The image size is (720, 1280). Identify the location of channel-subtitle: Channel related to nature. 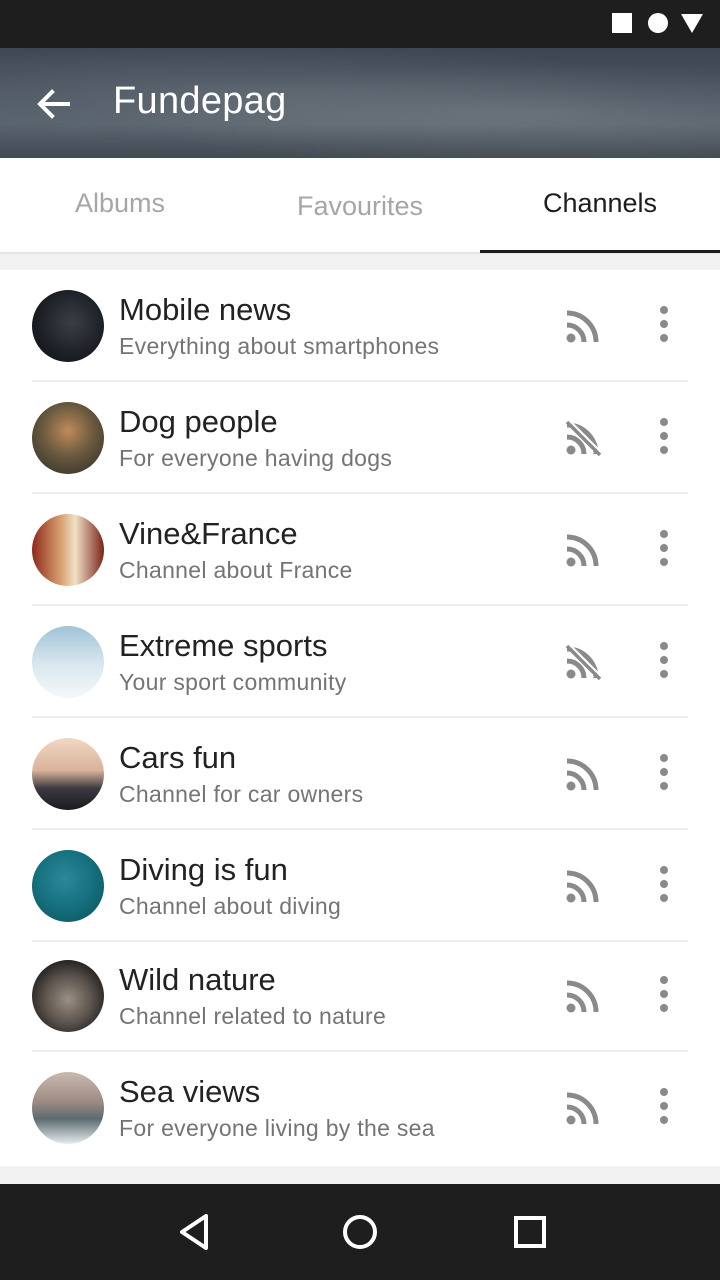
(253, 1016).